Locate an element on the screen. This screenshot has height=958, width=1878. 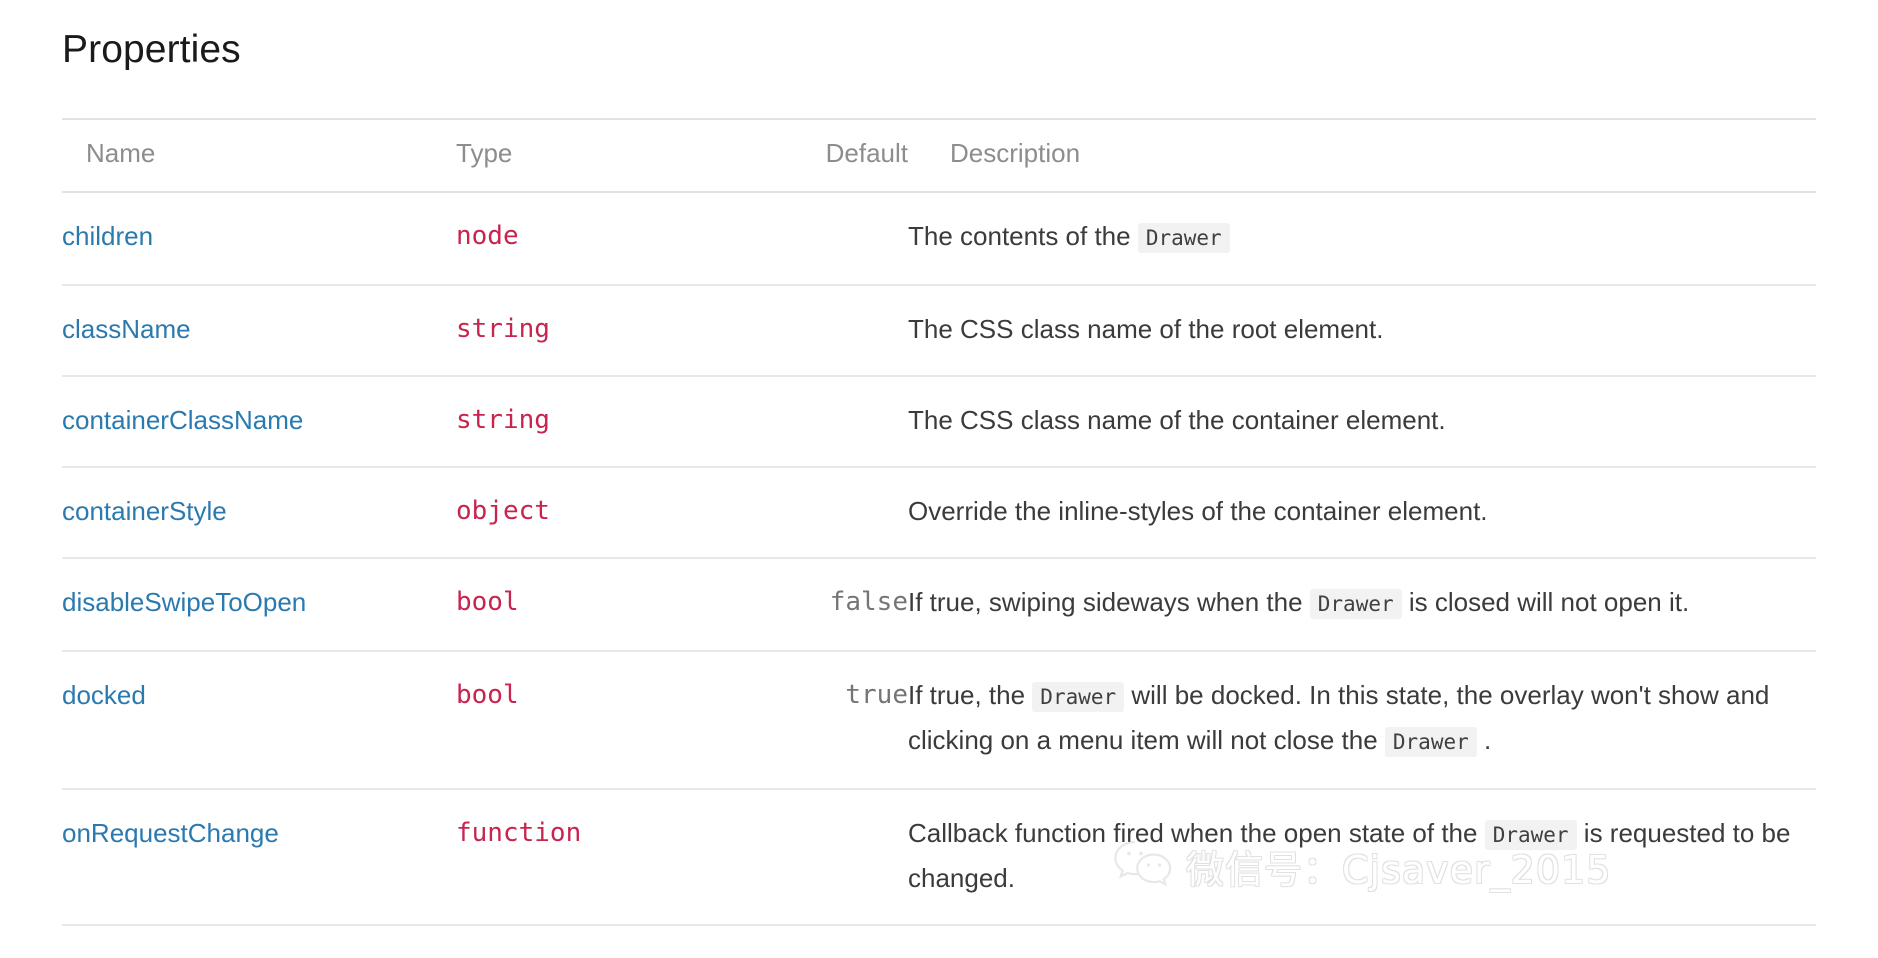
property-name-link: disableSwipeToOpen is located at coordinates (184, 602).